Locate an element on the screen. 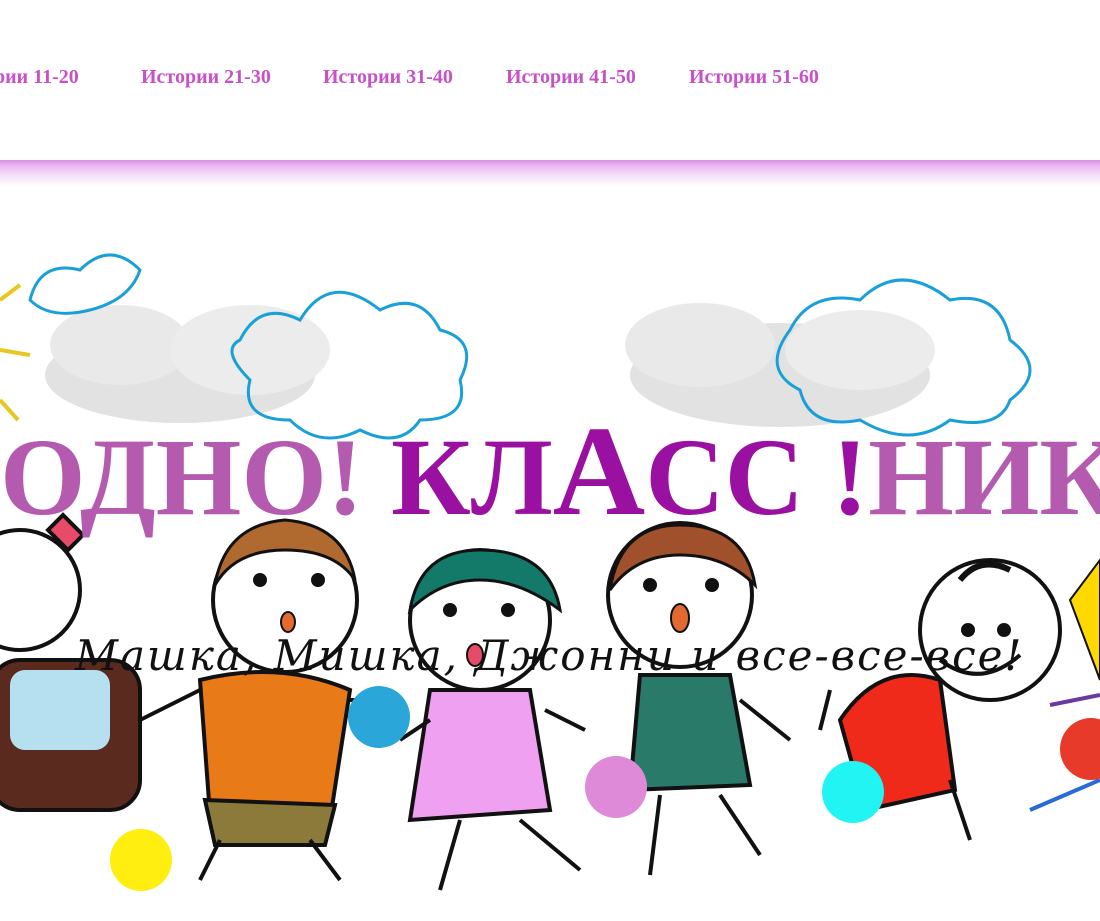 The height and width of the screenshot is (921, 1100). nav-link-stories-21-30: Истории 21-30 is located at coordinates (206, 77).